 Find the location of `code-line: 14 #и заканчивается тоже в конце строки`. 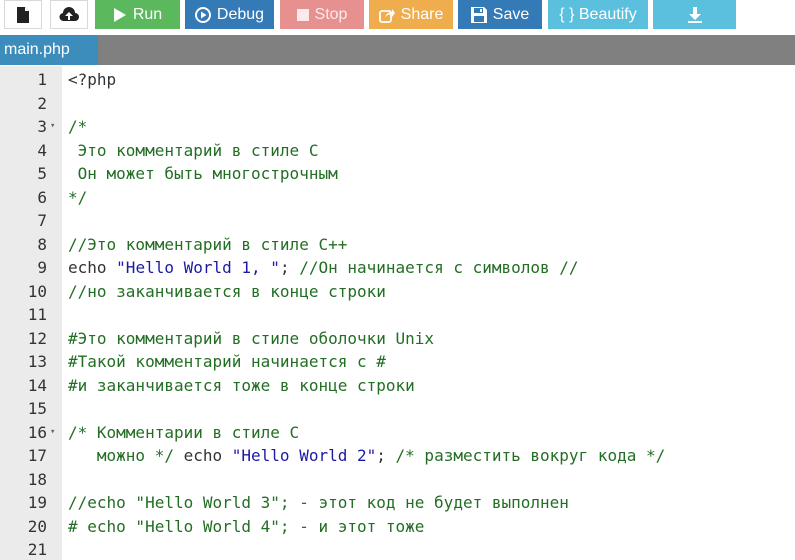

code-line: 14 #и заканчивается тоже в конце строки is located at coordinates (397, 386).